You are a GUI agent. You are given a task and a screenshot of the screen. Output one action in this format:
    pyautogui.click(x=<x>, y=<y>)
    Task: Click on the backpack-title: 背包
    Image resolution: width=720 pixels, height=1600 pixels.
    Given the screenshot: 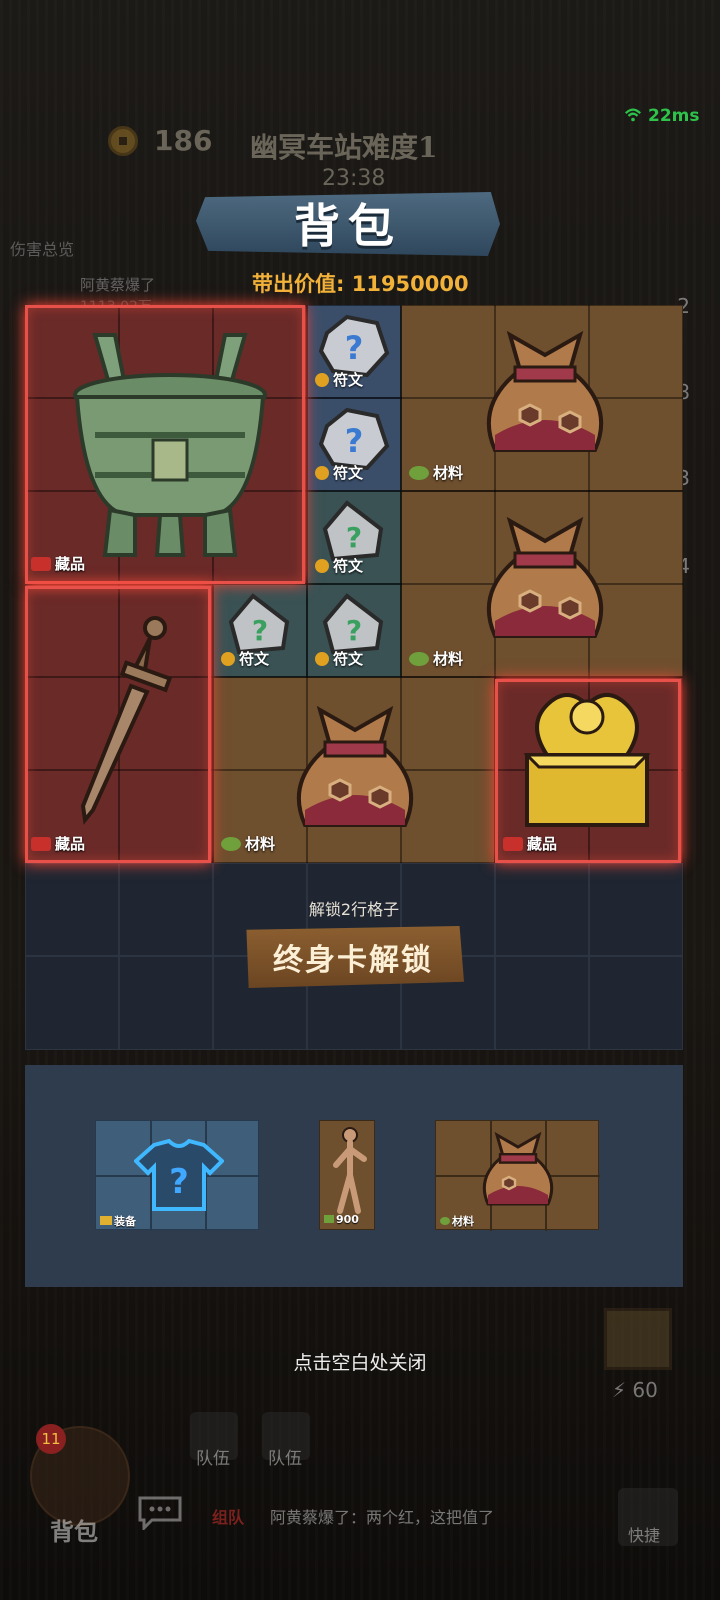 What is the action you would take?
    pyautogui.click(x=348, y=226)
    